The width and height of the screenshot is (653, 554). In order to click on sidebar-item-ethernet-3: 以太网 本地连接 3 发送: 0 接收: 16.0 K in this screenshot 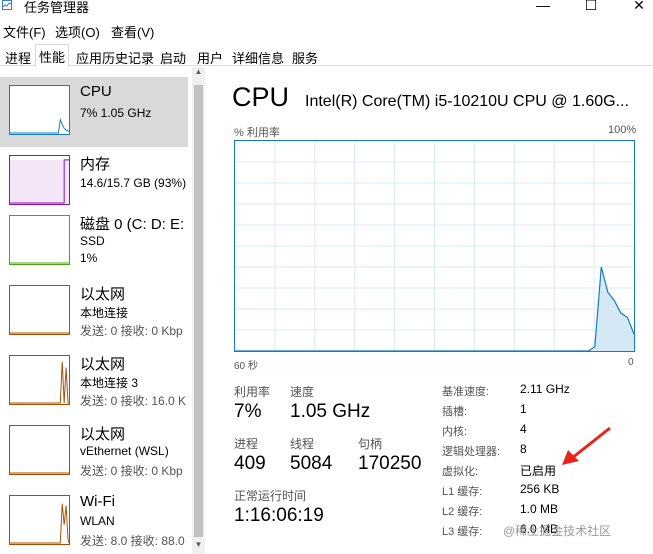, I will do `click(94, 382)`.